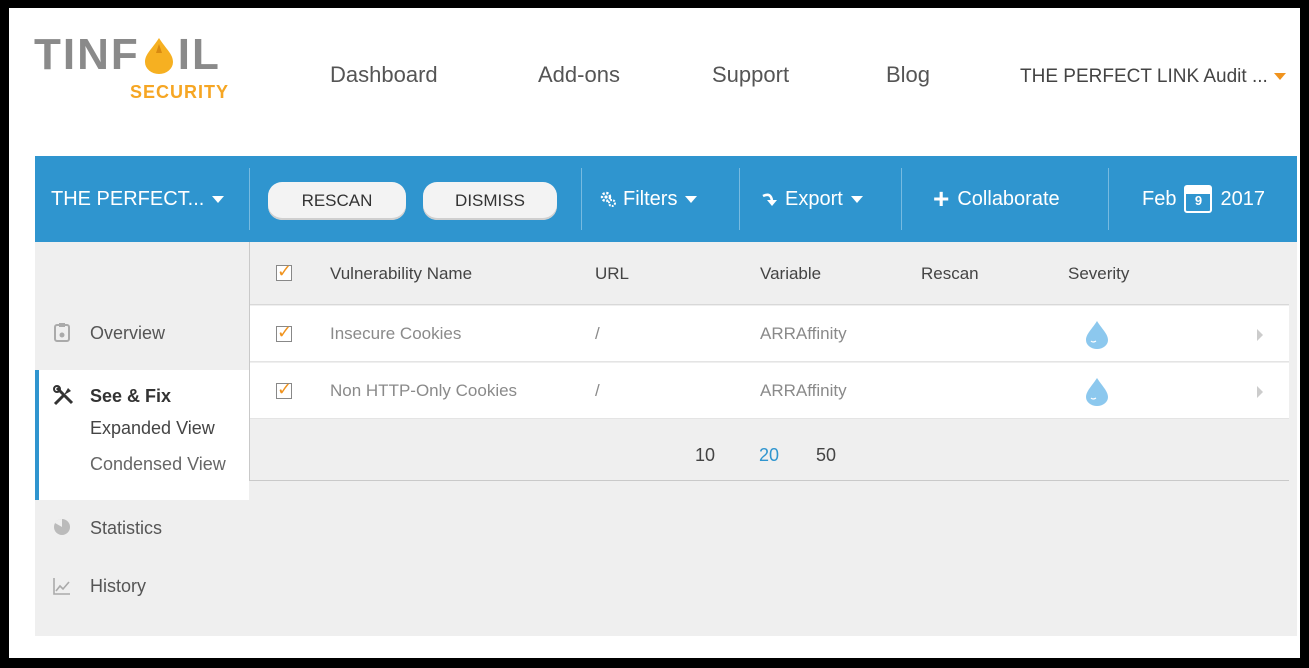 The image size is (1309, 668). I want to click on date-day: 9, so click(1198, 200).